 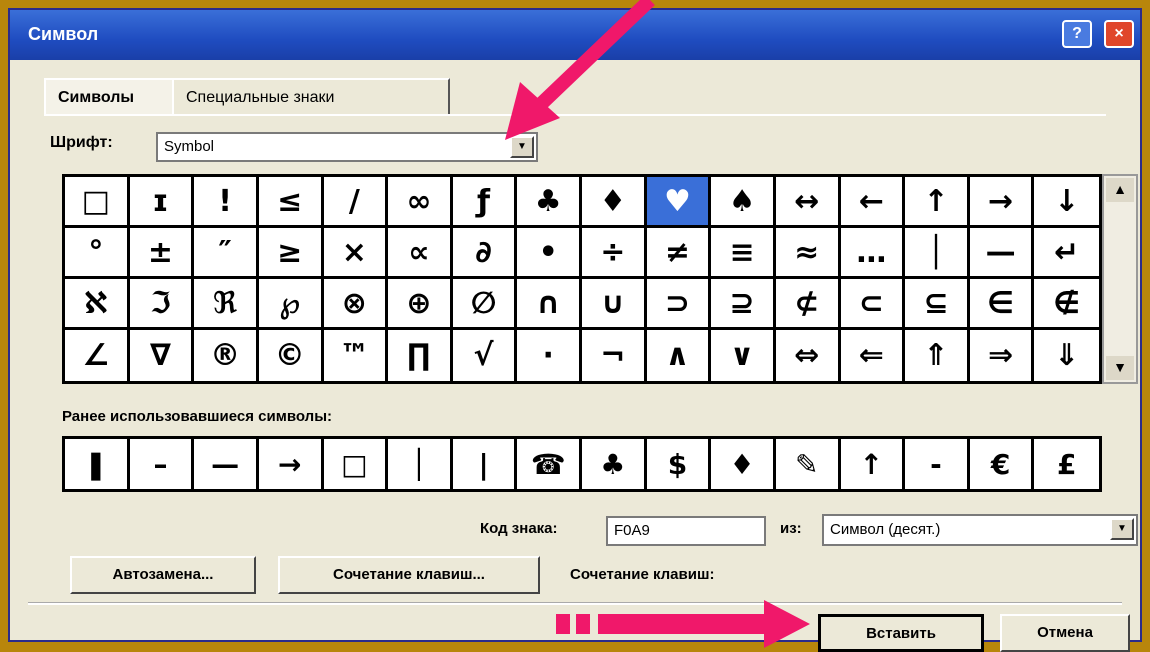 What do you see at coordinates (937, 202) in the screenshot?
I see `symbol-cell: ↑` at bounding box center [937, 202].